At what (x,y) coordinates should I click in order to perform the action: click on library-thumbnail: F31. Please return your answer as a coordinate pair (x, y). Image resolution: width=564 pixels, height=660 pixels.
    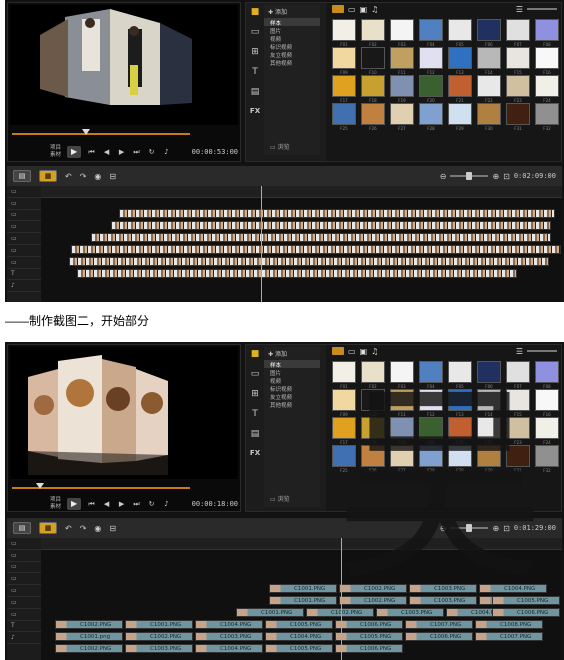
    Looking at the image, I should click on (518, 117).